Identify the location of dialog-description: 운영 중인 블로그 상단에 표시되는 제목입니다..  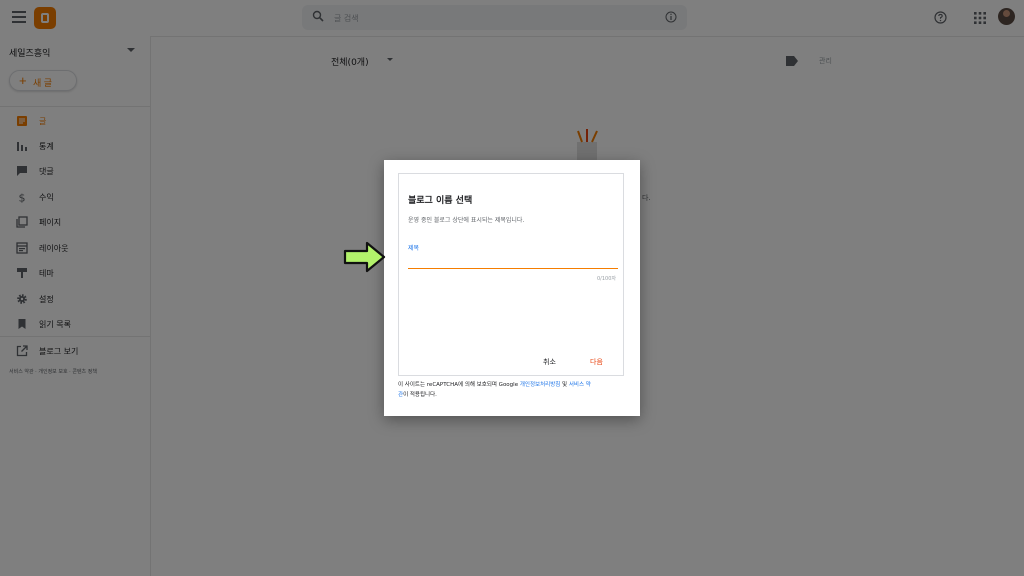
(466, 220).